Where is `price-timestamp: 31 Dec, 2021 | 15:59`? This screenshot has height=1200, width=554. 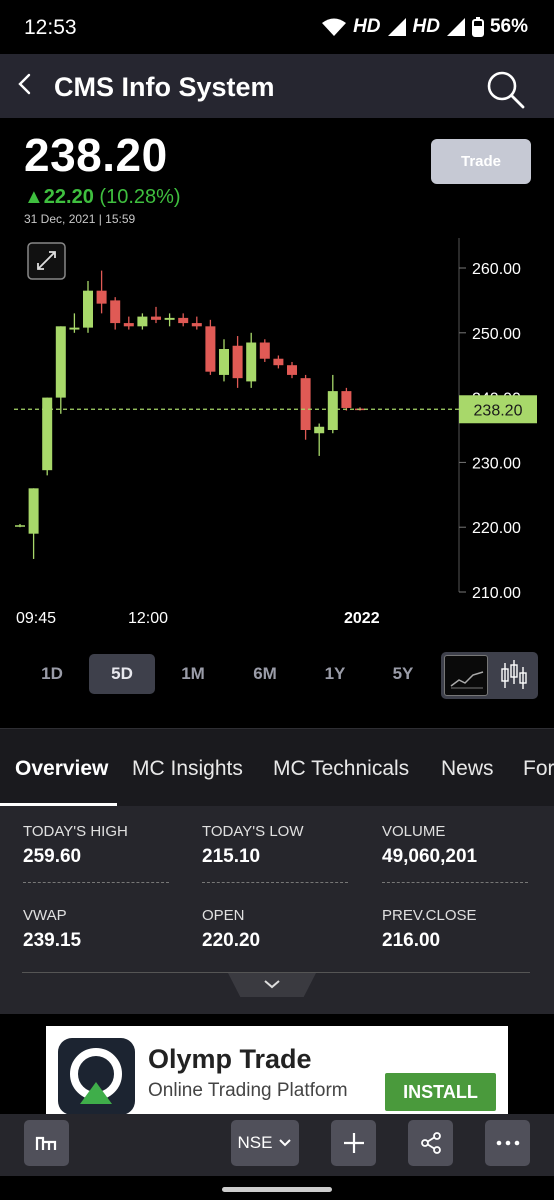 price-timestamp: 31 Dec, 2021 | 15:59 is located at coordinates (80, 219).